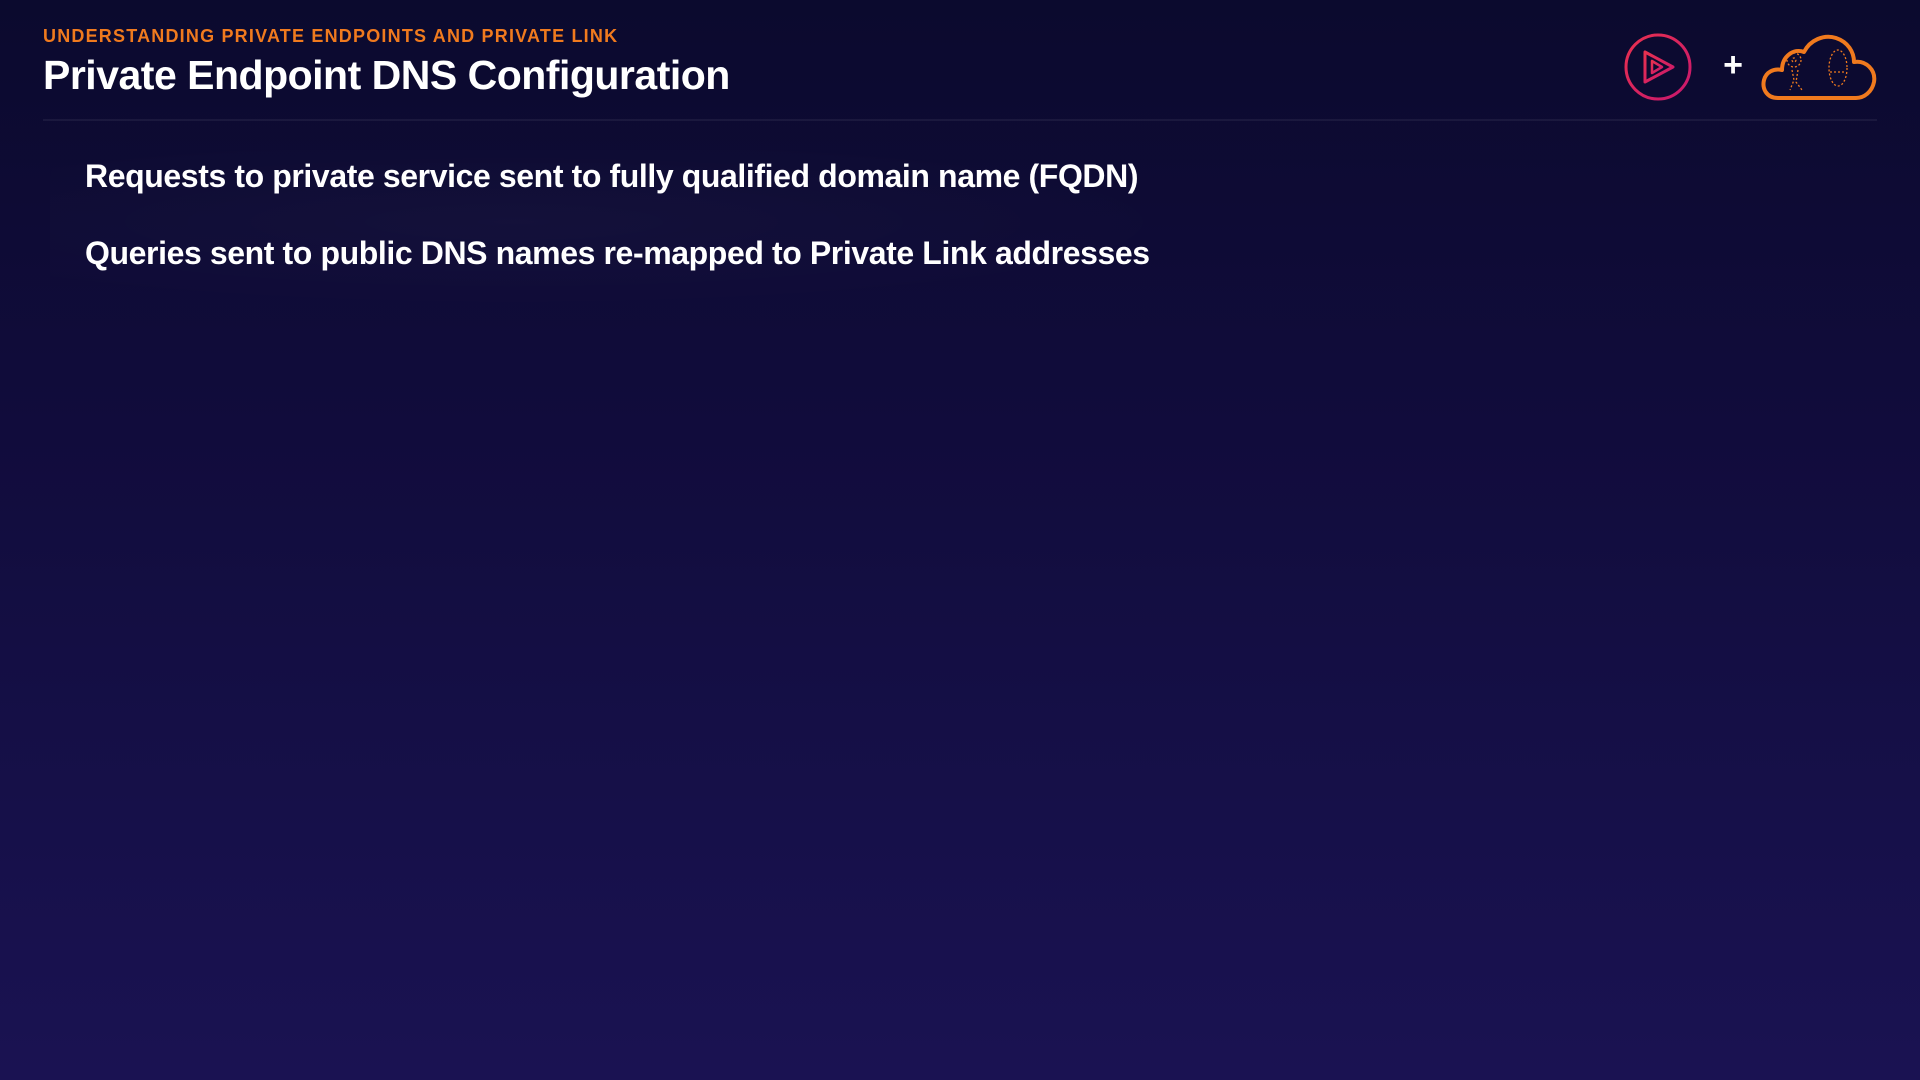  Describe the element at coordinates (386, 75) in the screenshot. I see `slide-title: Private Endpoint DNS Configuration` at that location.